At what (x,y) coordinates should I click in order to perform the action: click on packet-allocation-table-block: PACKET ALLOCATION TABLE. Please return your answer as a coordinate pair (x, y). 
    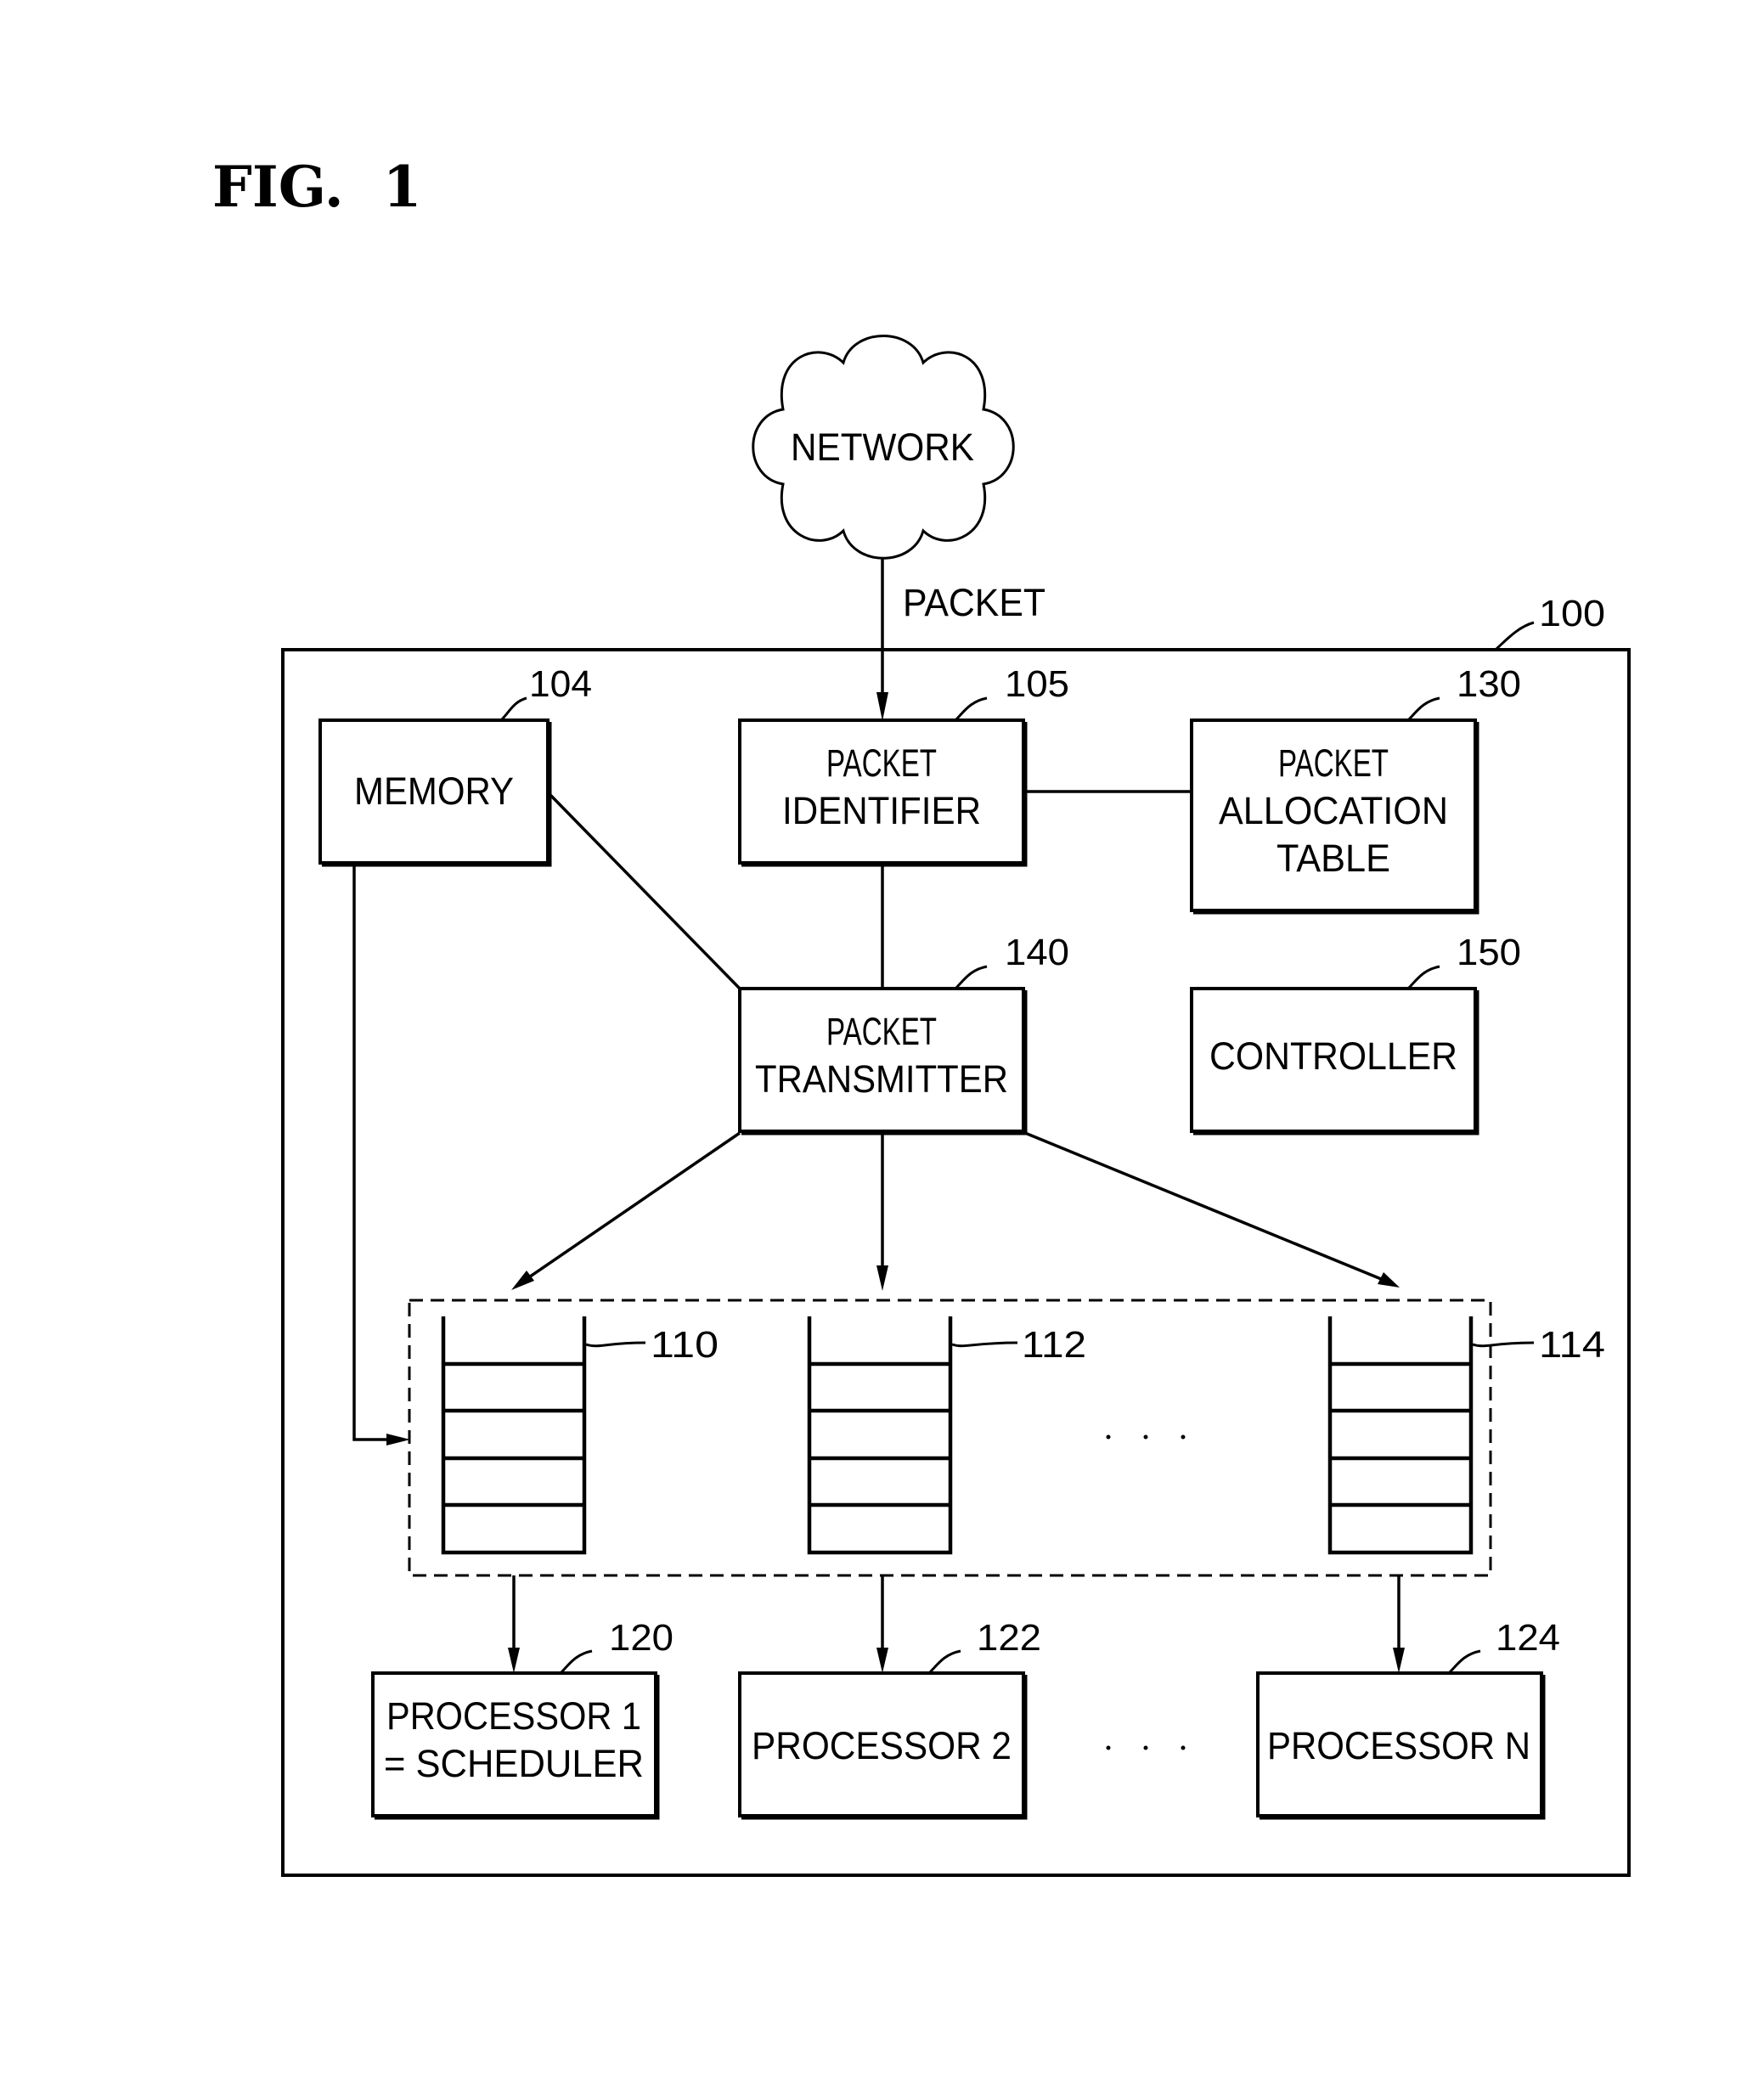
    Looking at the image, I should click on (1335, 816).